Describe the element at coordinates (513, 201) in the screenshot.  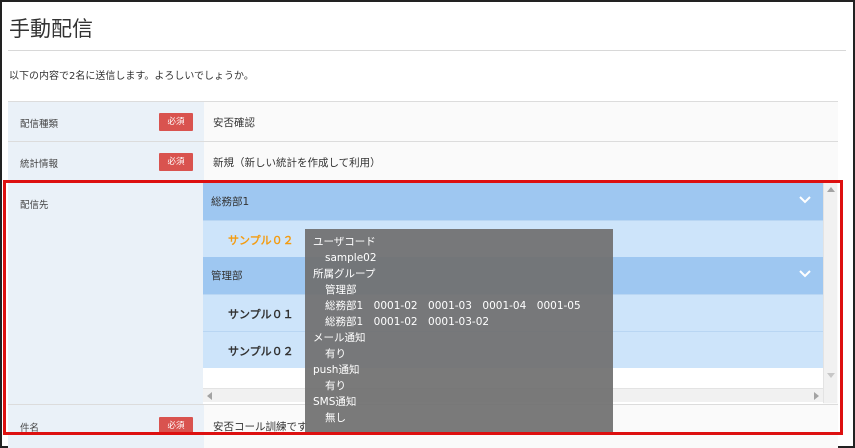
I see `group-header-somu1: 総務部1` at that location.